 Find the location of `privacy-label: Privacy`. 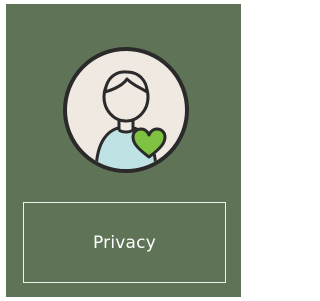

privacy-label: Privacy is located at coordinates (124, 242).